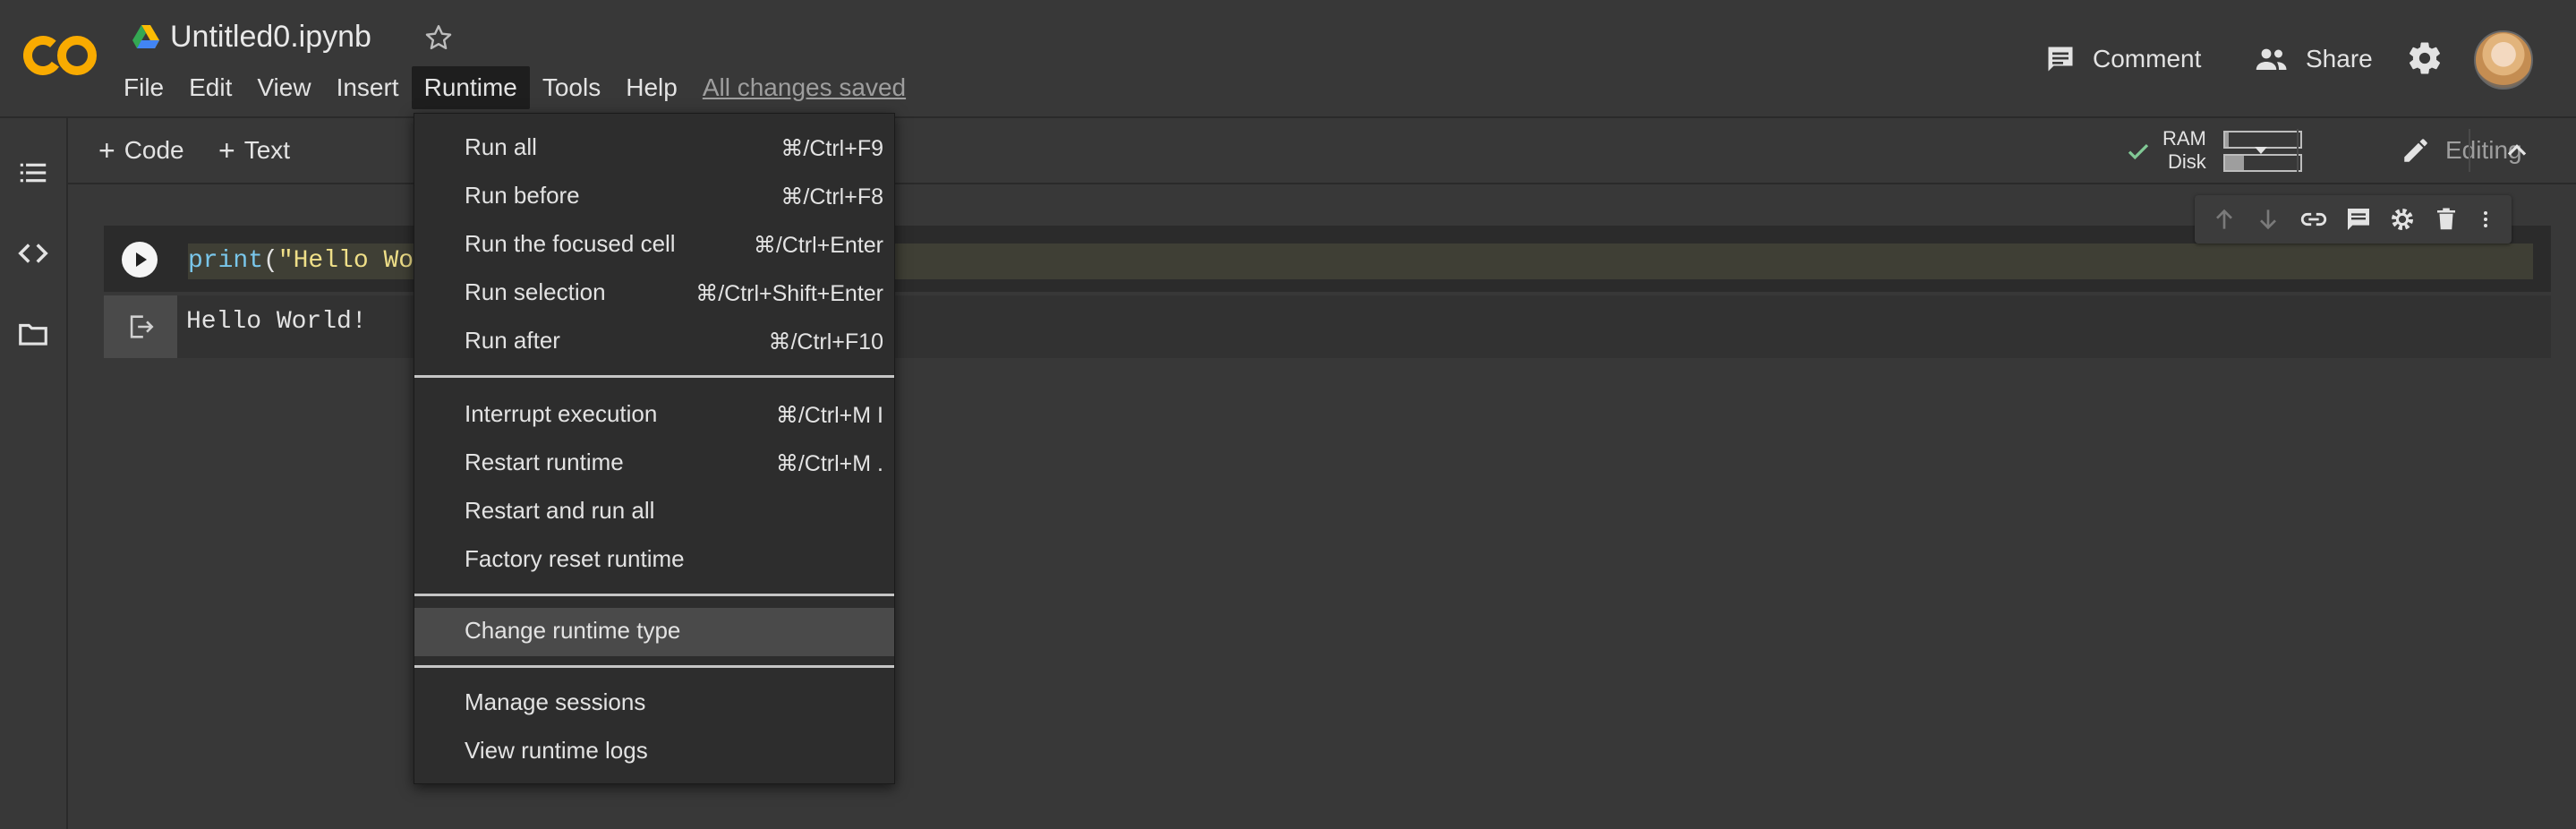 Image resolution: width=2576 pixels, height=829 pixels. I want to click on user-avatar, so click(2503, 60).